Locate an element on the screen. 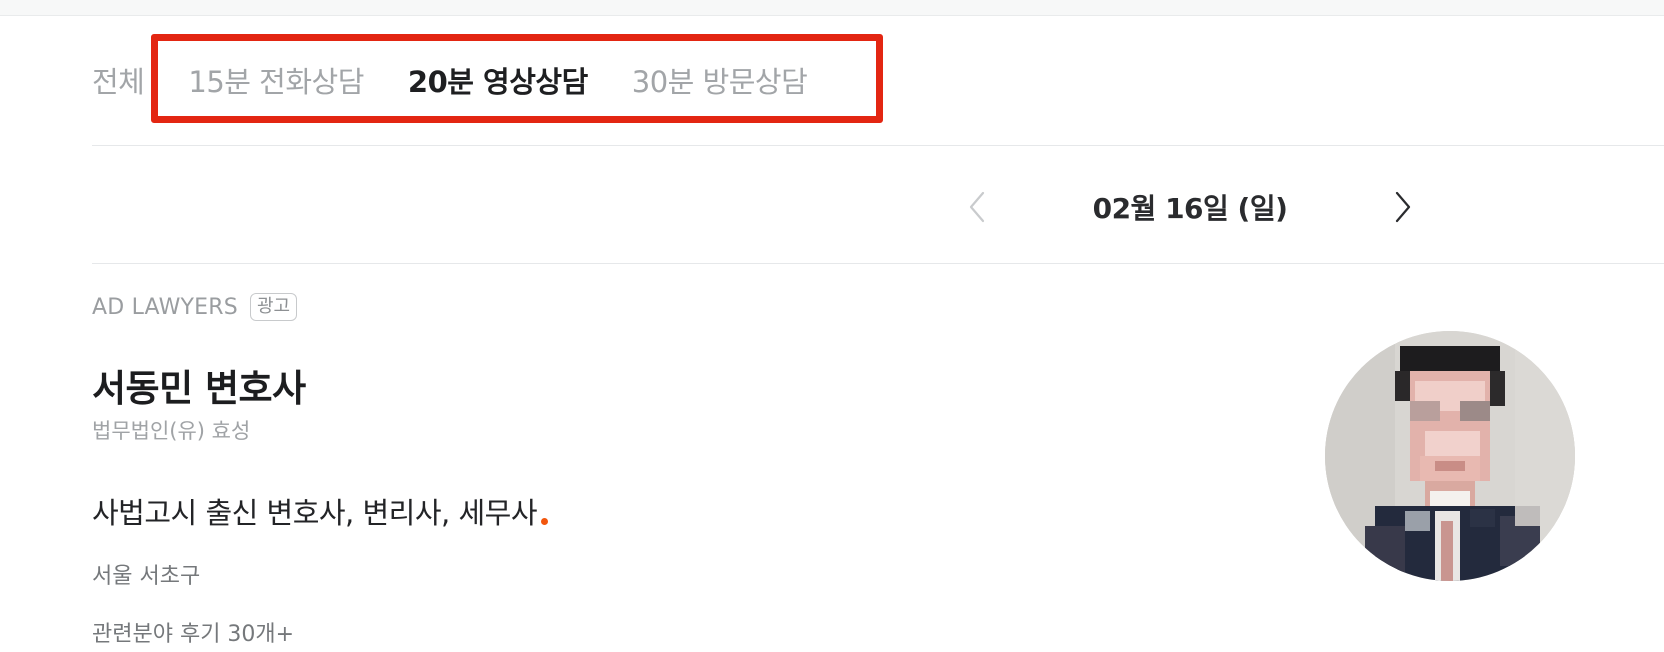 The image size is (1664, 652). ad-badge: 광고 is located at coordinates (273, 307).